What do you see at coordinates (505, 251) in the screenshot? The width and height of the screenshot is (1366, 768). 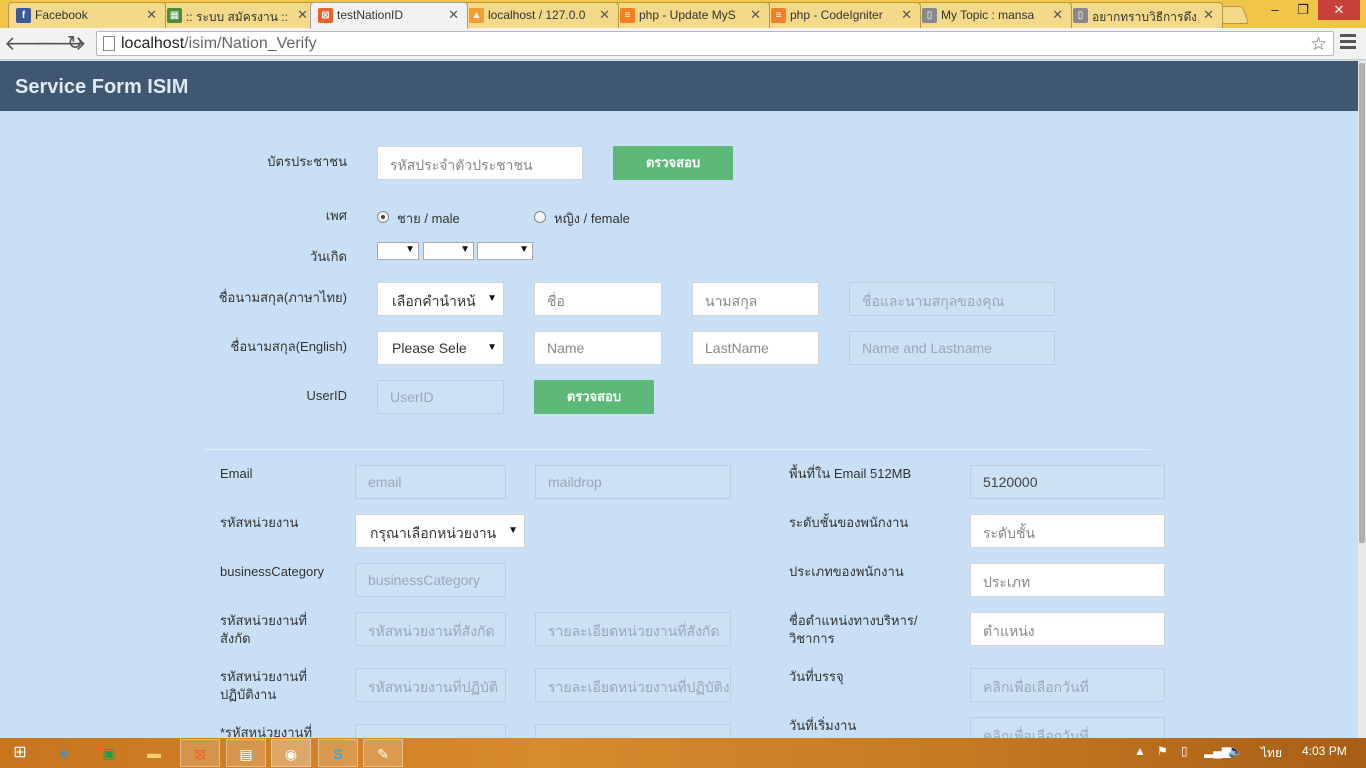 I see `birth-year-select: ▼` at bounding box center [505, 251].